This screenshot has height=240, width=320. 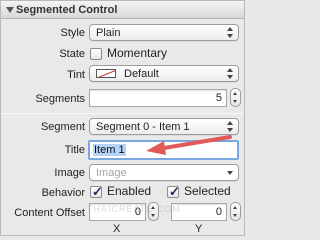 What do you see at coordinates (109, 150) in the screenshot?
I see `title-value: Item 1` at bounding box center [109, 150].